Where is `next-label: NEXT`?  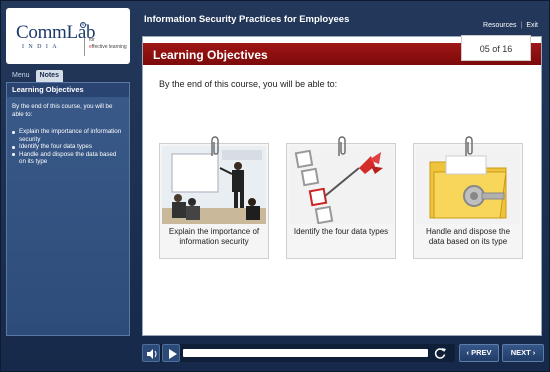
next-label: NEXT is located at coordinates (520, 352).